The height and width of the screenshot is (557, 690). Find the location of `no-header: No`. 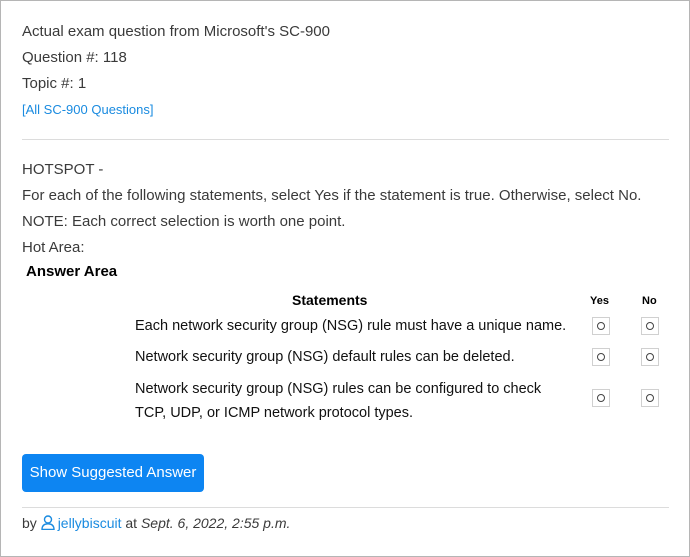

no-header: No is located at coordinates (649, 301).